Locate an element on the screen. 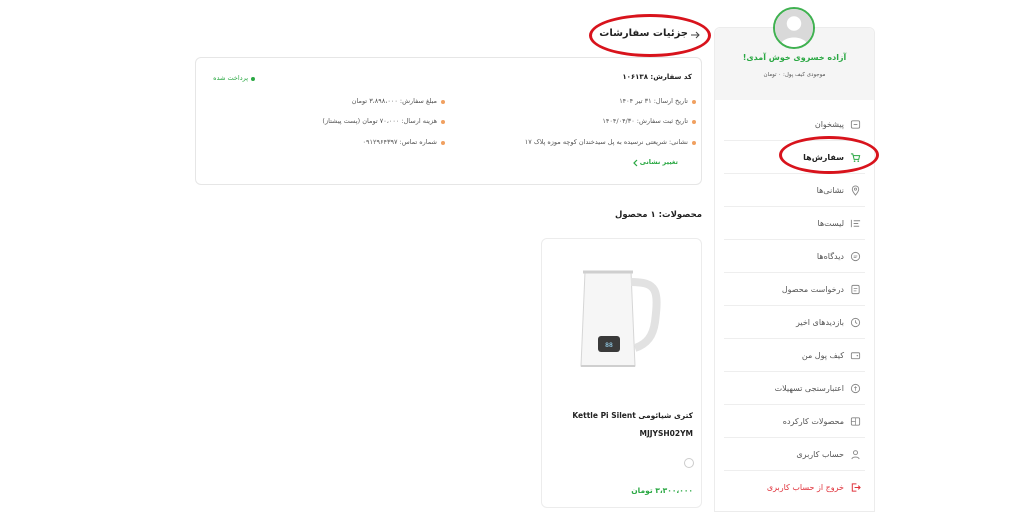 This screenshot has width=1024, height=512. sidebar-item-addresses: نشانی‌ها is located at coordinates (794, 190).